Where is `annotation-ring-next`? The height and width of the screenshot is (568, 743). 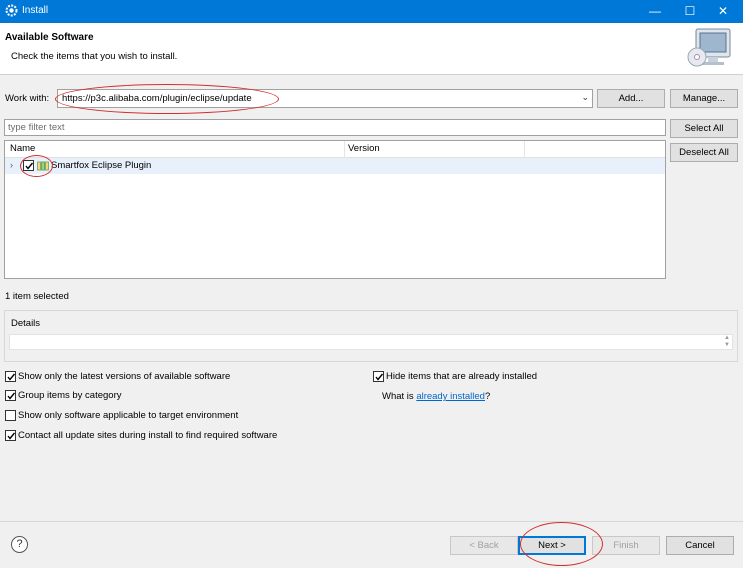 annotation-ring-next is located at coordinates (561, 544).